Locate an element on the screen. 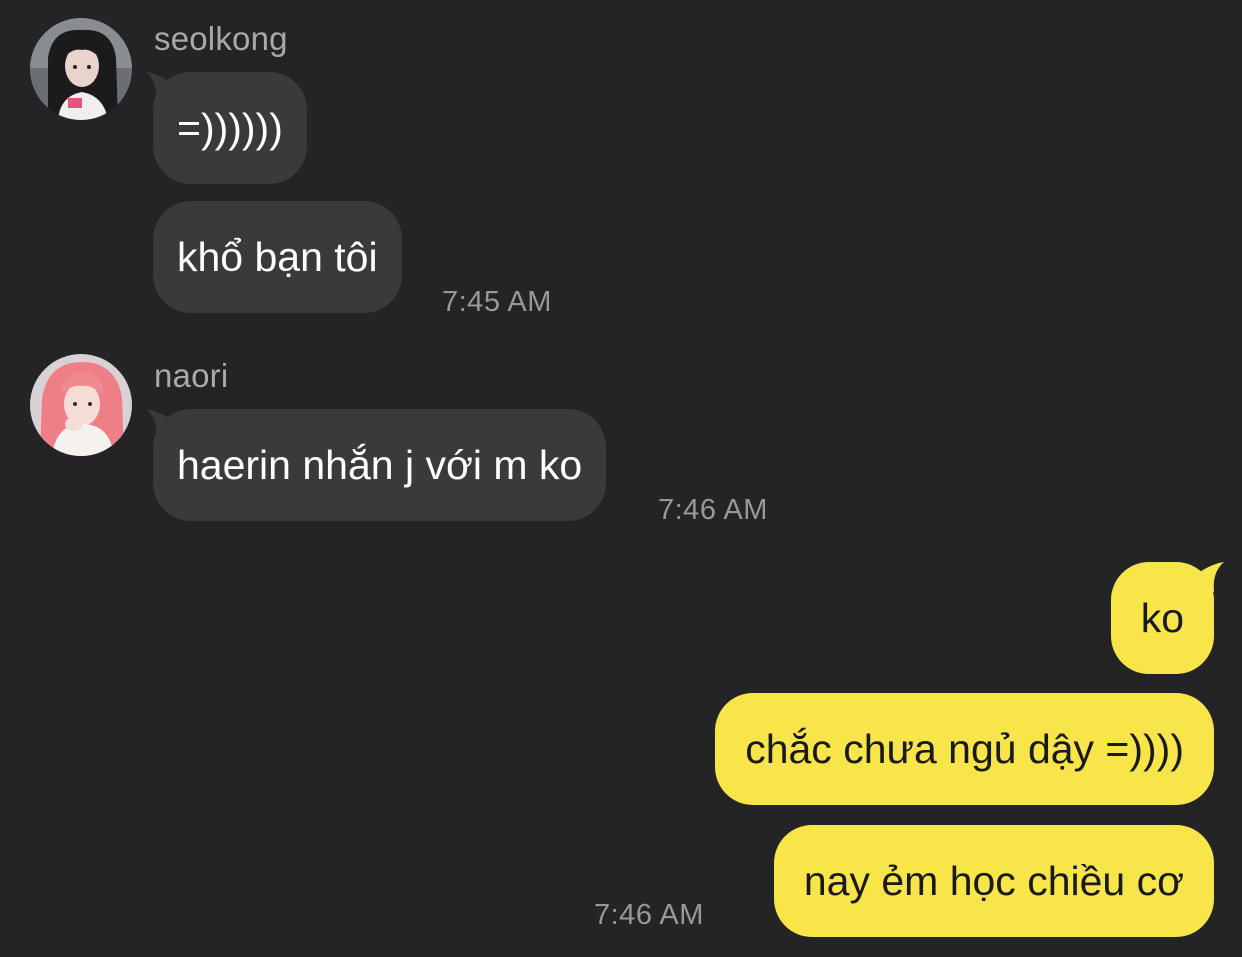  message-bubble-outgoing: ko is located at coordinates (1162, 618).